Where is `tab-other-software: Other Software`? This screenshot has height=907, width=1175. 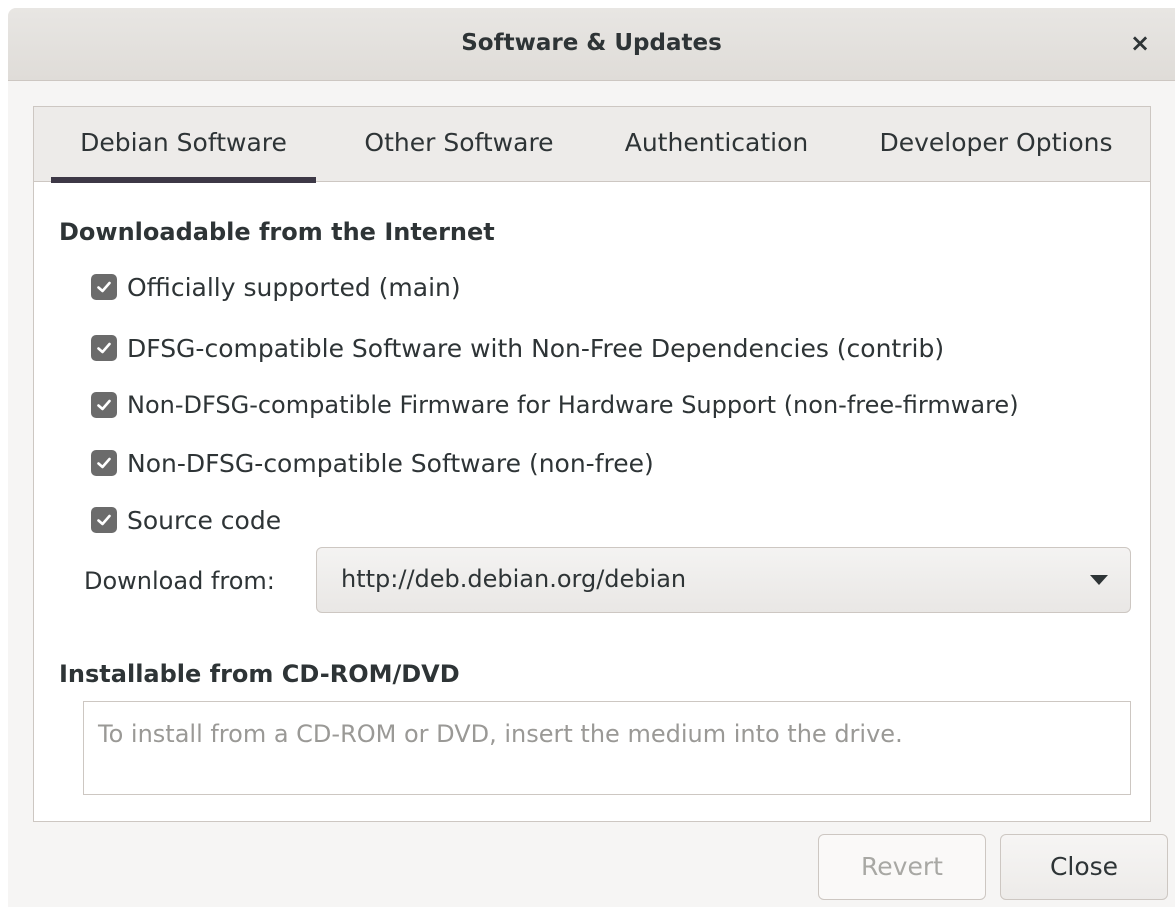 tab-other-software: Other Software is located at coordinates (459, 144).